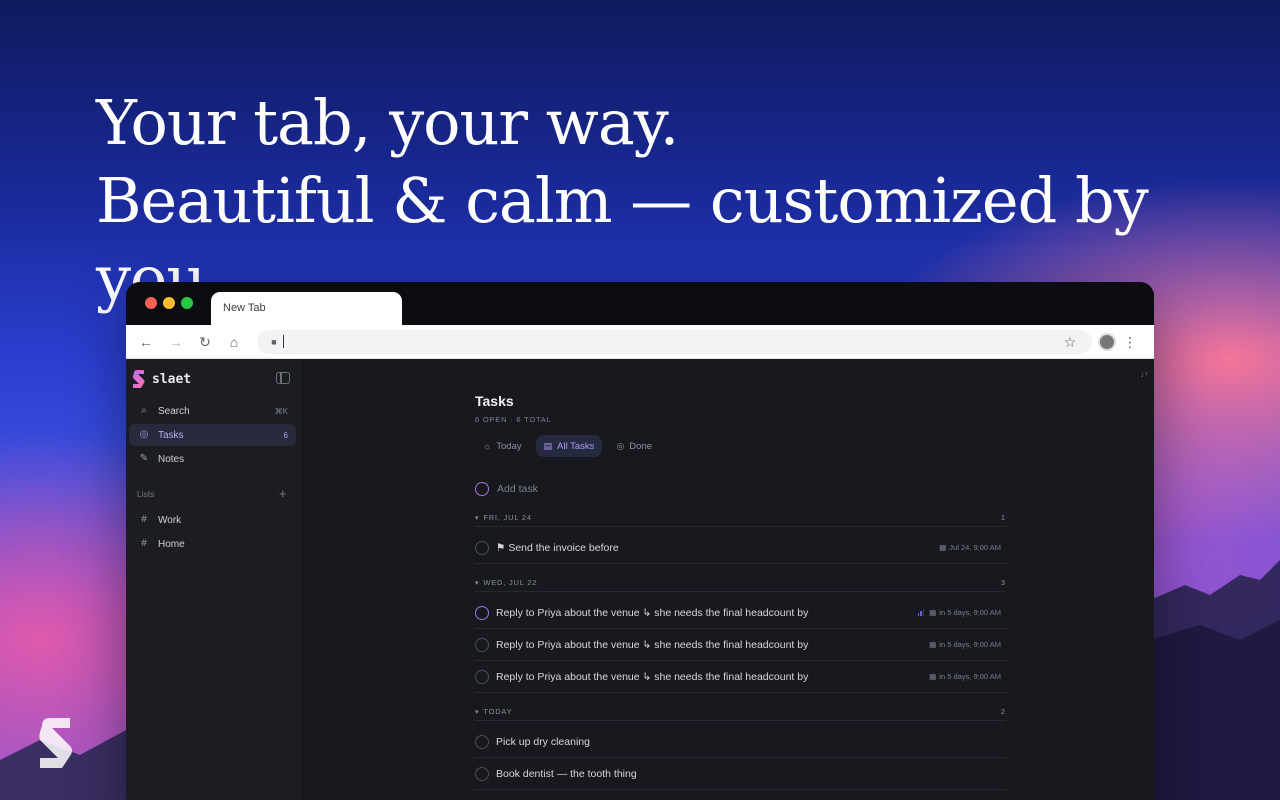 The width and height of the screenshot is (1280, 800). What do you see at coordinates (169, 303) in the screenshot?
I see `minimize-window-button` at bounding box center [169, 303].